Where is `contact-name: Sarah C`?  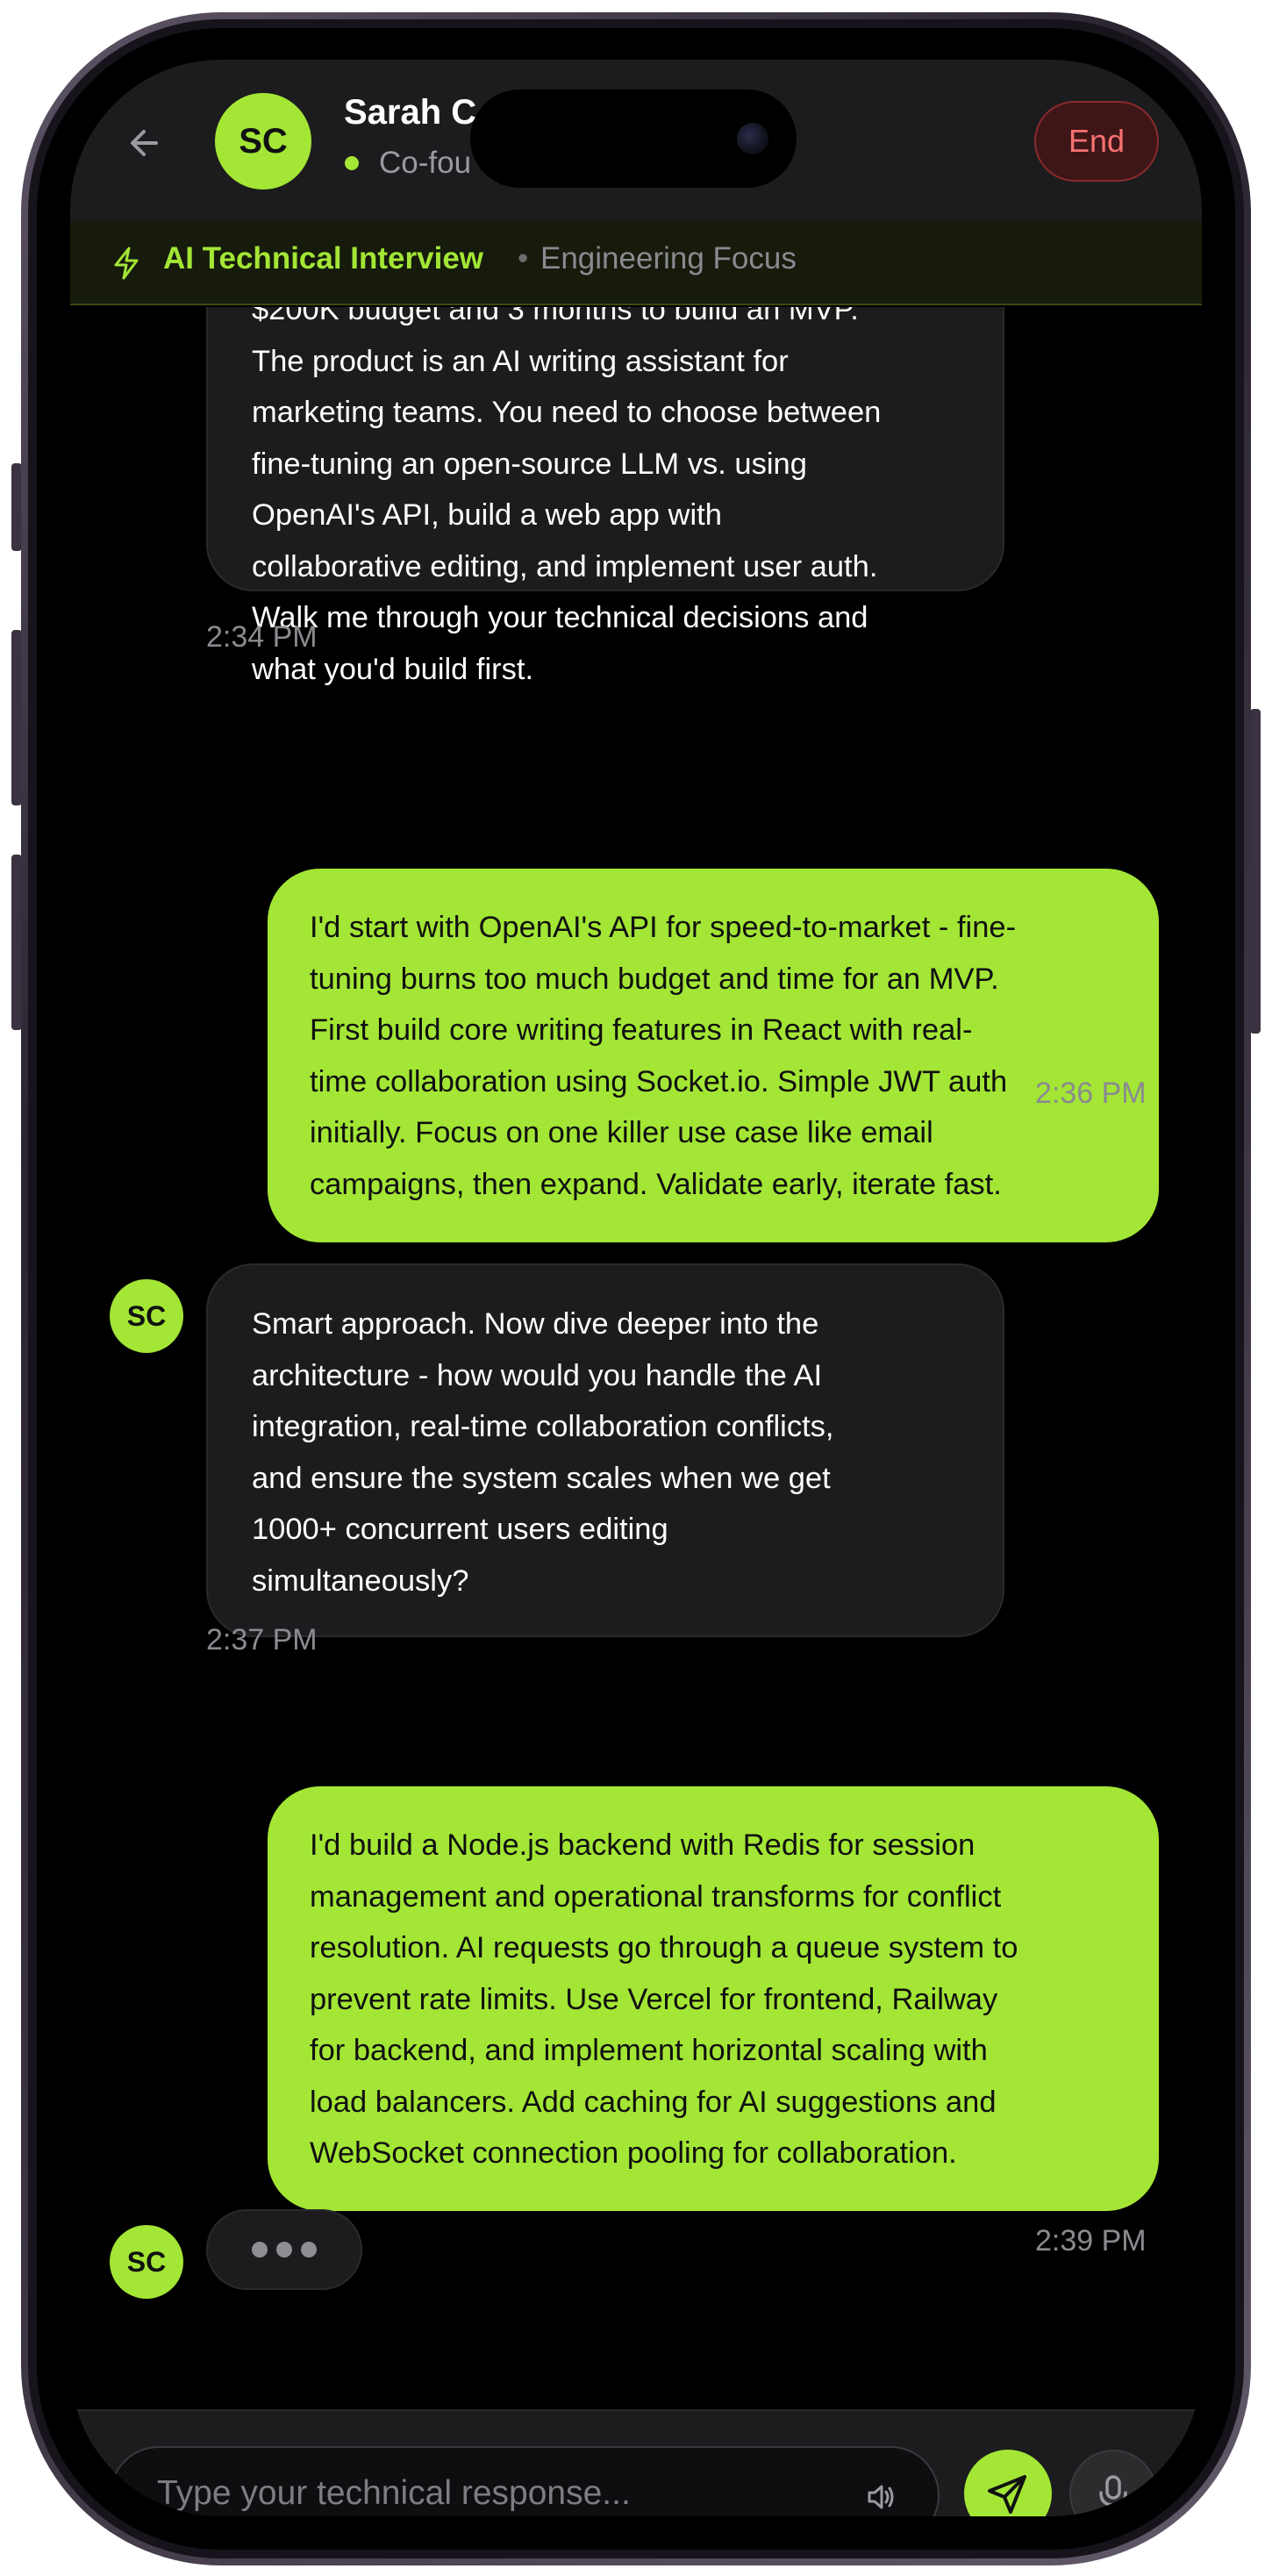
contact-name: Sarah C is located at coordinates (410, 112).